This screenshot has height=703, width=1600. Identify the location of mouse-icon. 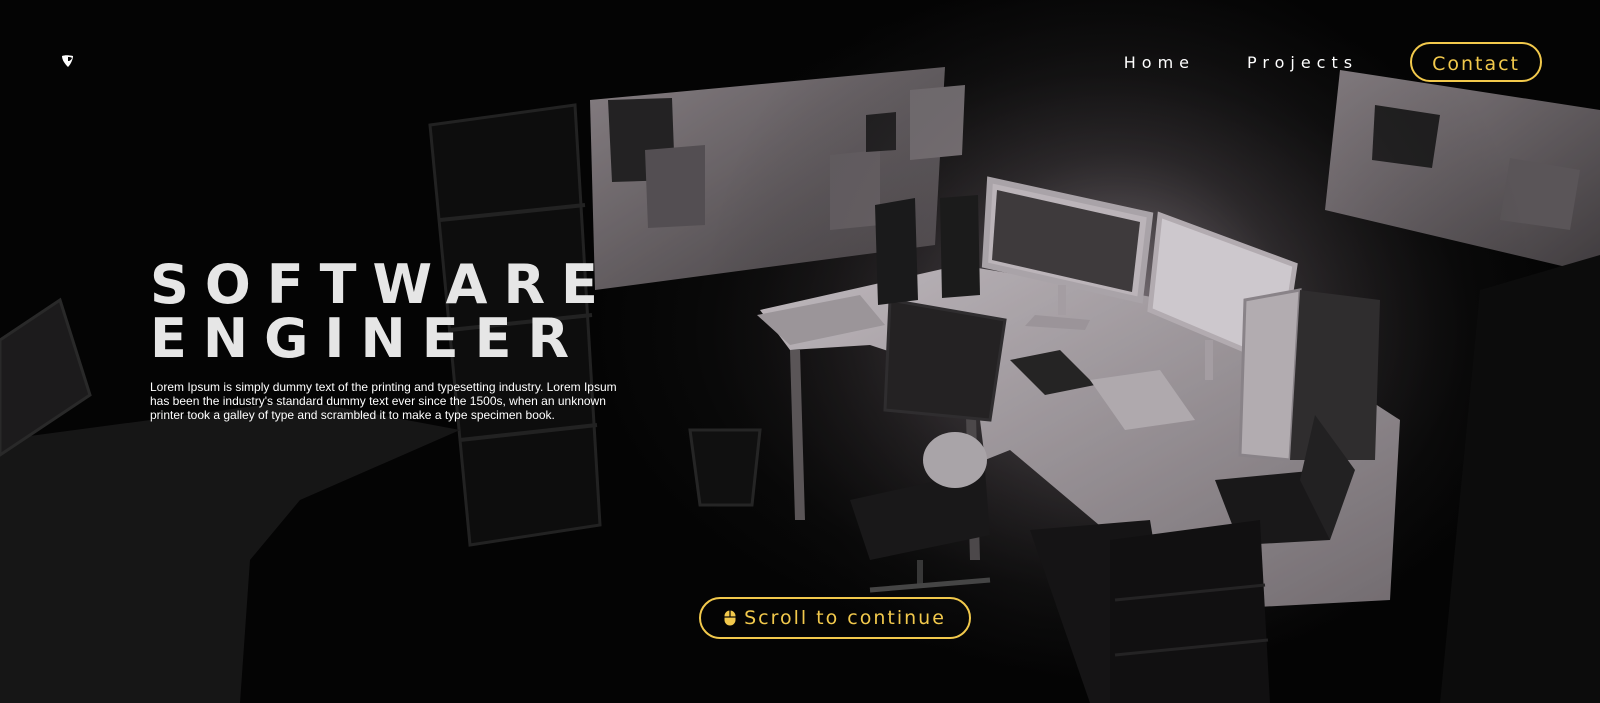
(730, 618).